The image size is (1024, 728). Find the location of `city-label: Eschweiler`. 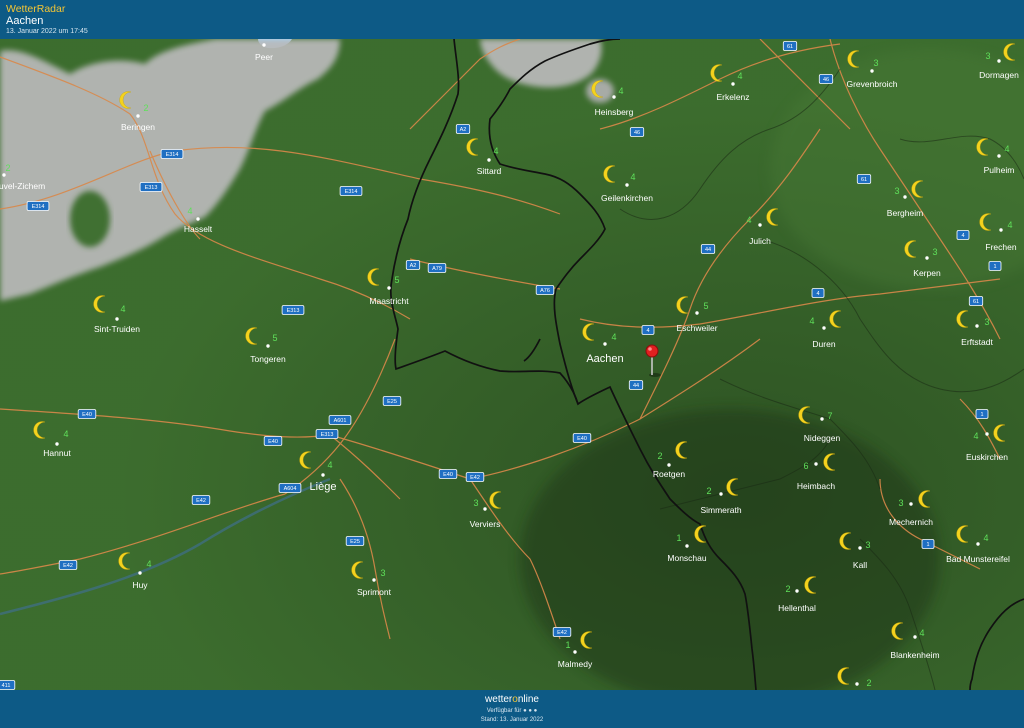

city-label: Eschweiler is located at coordinates (696, 328).